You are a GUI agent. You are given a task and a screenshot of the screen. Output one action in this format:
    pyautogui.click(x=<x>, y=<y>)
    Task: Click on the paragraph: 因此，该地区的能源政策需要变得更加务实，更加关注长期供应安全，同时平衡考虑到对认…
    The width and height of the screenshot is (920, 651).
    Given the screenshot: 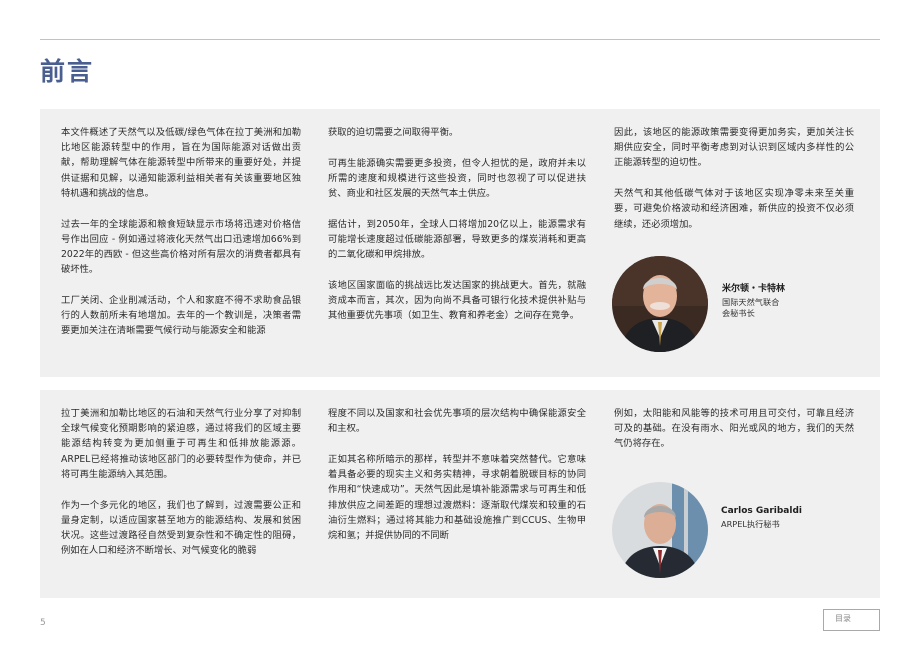 What is the action you would take?
    pyautogui.click(x=734, y=148)
    